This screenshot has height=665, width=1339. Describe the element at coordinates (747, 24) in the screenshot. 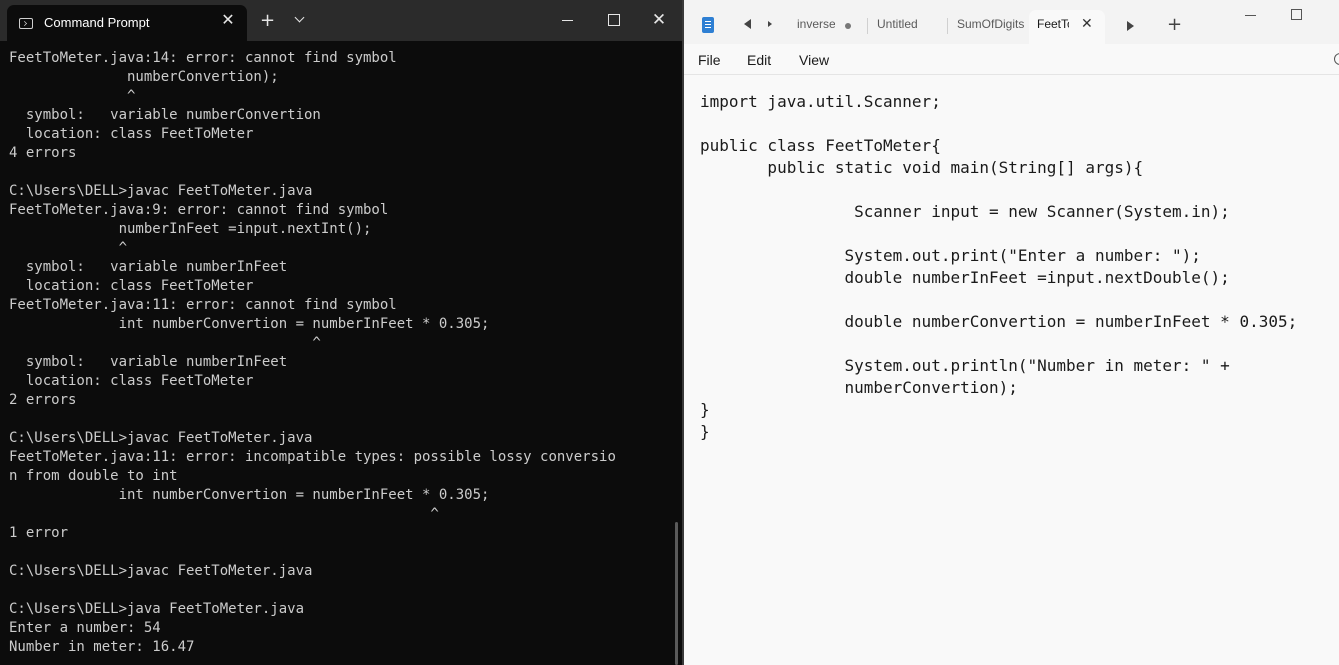

I see `scroll-tabs-left-icon` at that location.